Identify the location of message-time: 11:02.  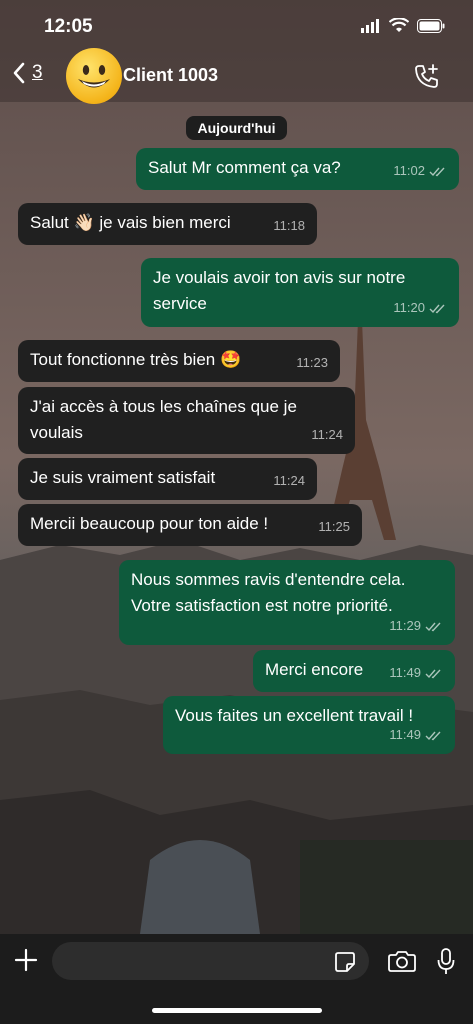
(409, 170).